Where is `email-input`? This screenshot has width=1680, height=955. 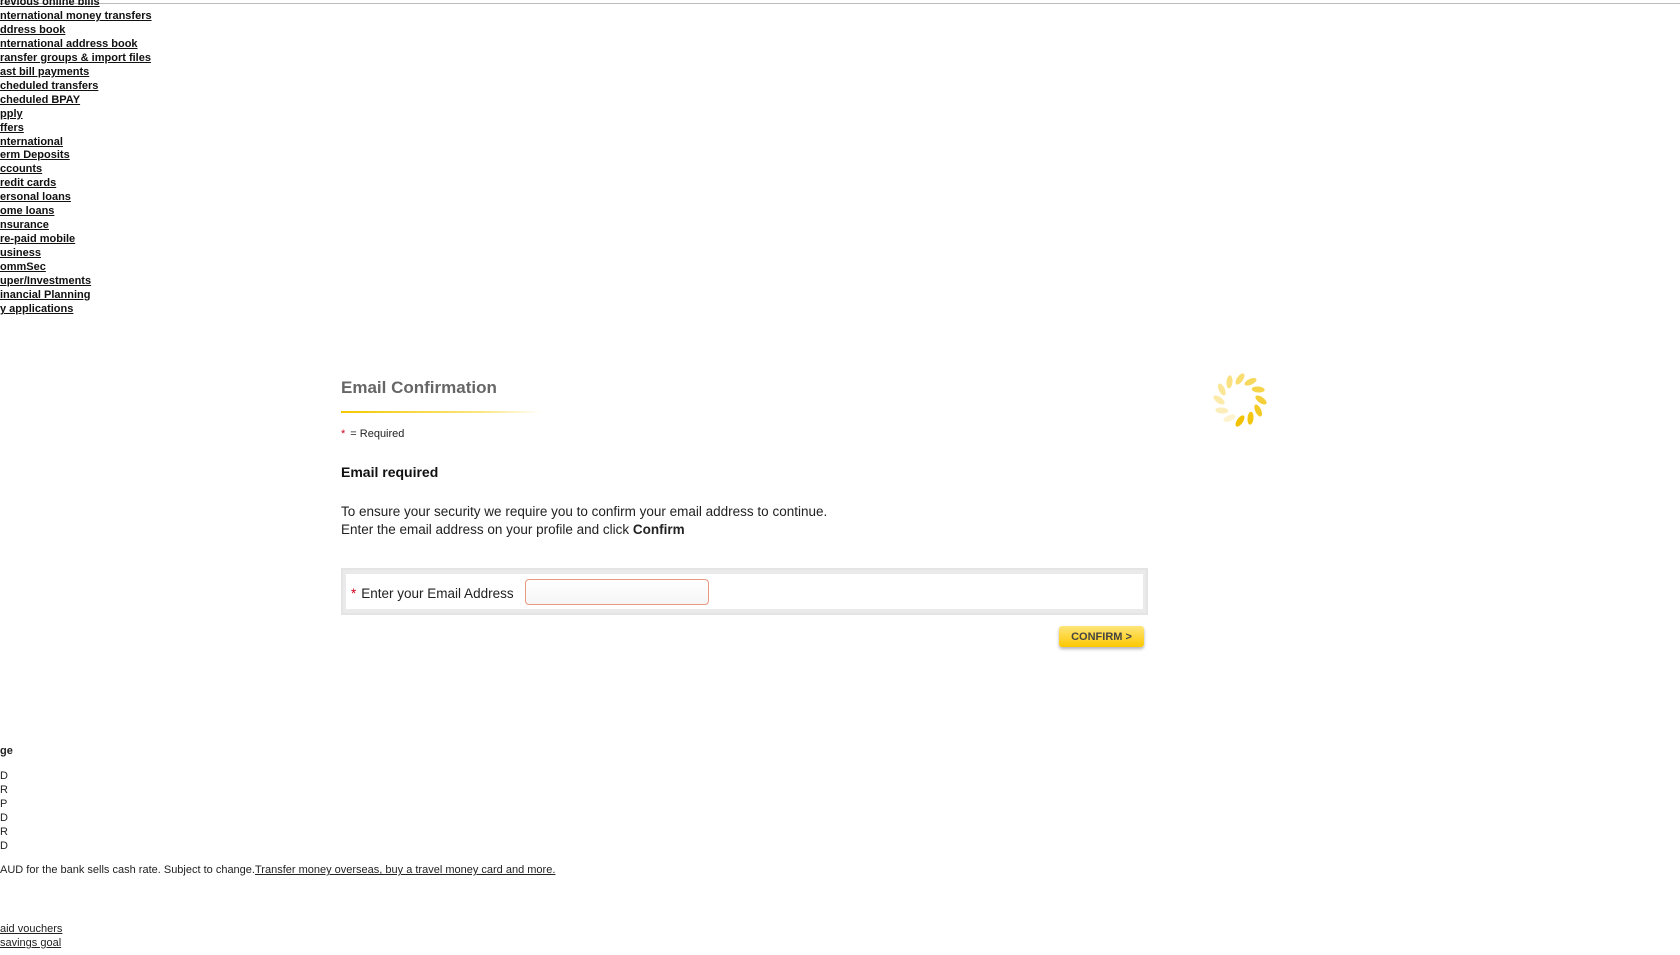
email-input is located at coordinates (617, 592).